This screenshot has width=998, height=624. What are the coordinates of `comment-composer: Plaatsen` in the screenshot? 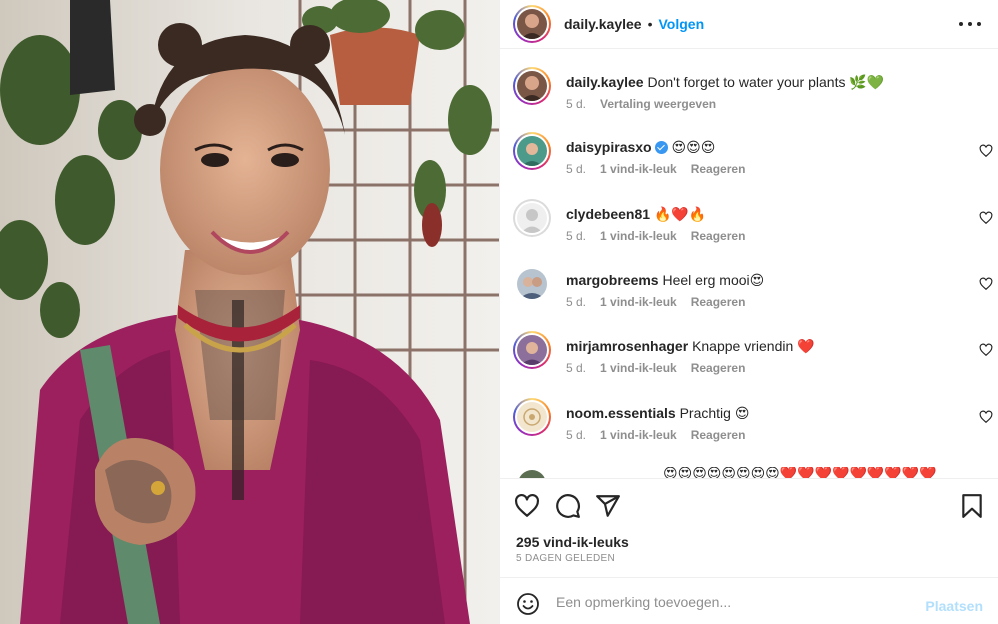 It's located at (749, 600).